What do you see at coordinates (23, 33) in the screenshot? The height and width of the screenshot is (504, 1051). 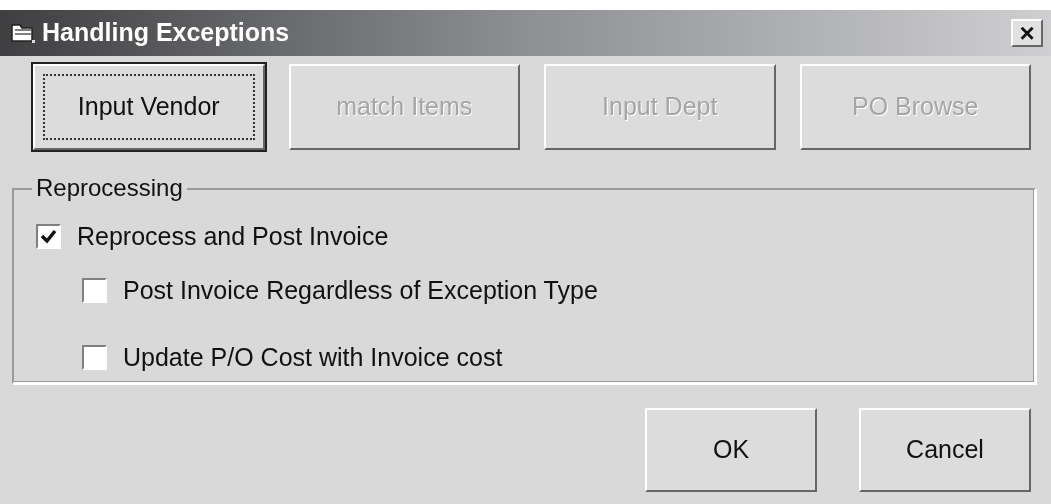 I see `folder-icon` at bounding box center [23, 33].